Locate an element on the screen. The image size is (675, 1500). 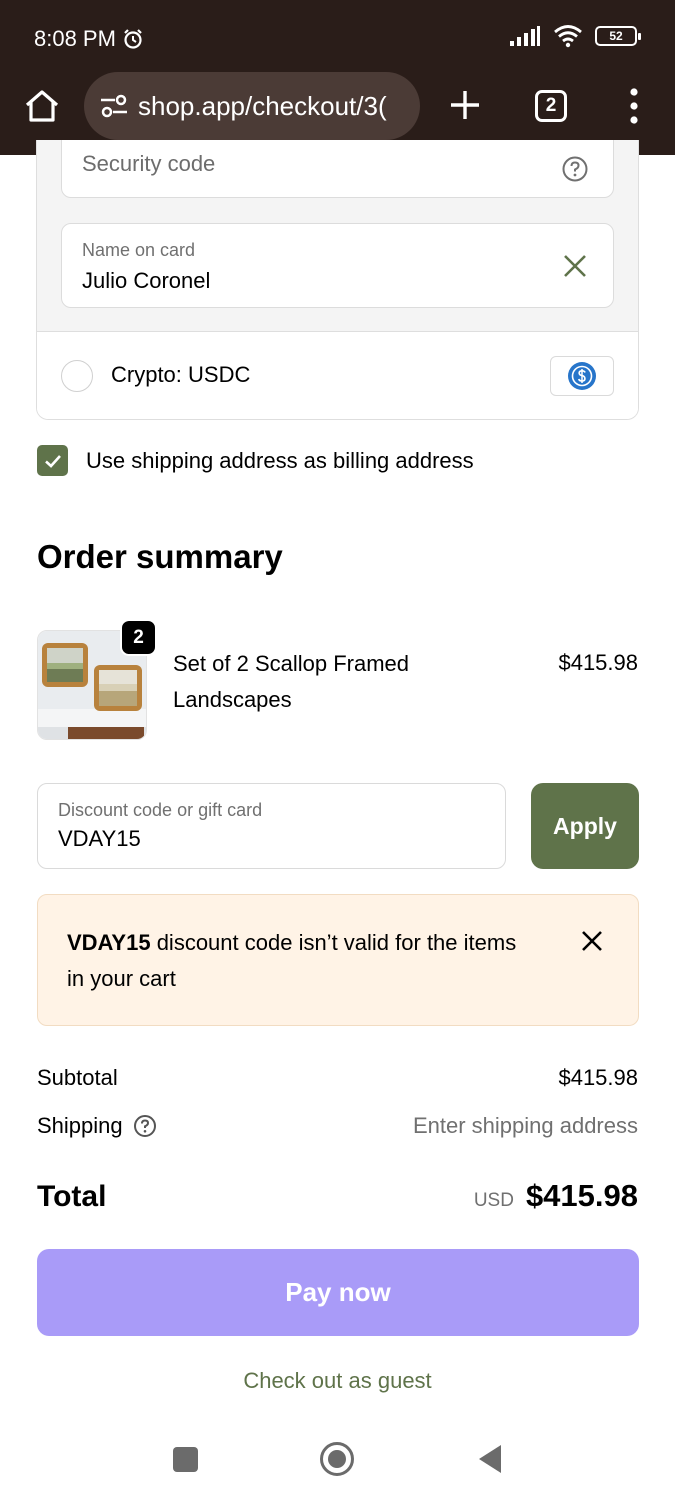
apply-button: Apply is located at coordinates (585, 826).